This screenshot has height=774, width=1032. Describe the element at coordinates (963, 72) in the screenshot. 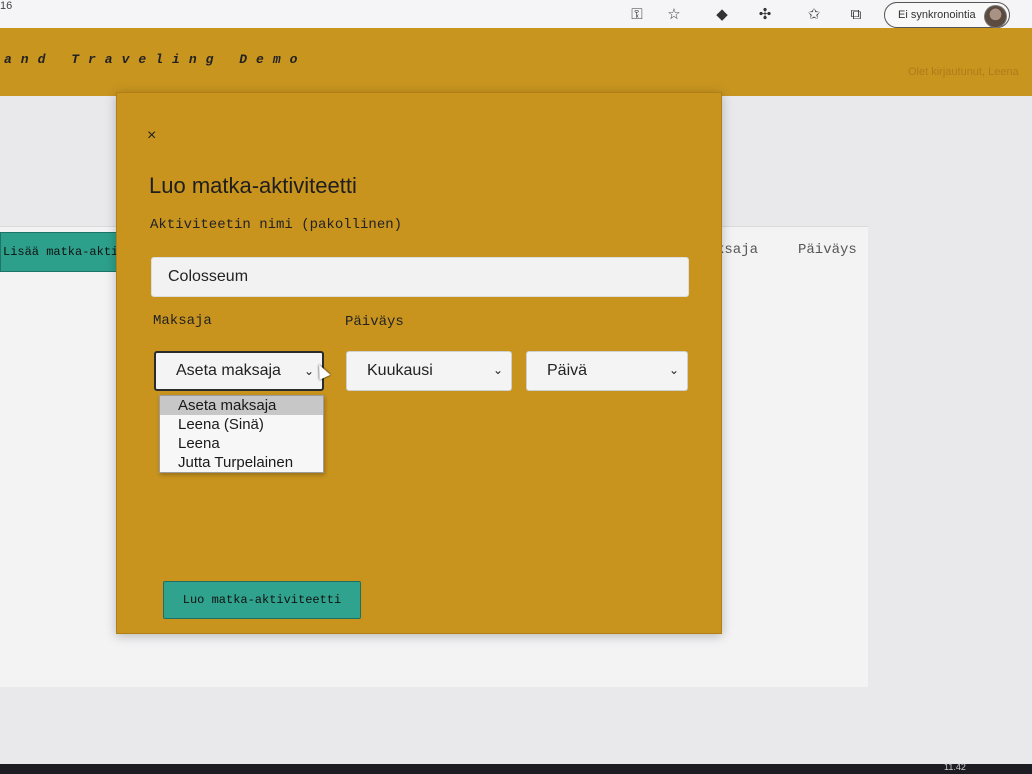

I see `login-status: Olet kirjautunut, Leena` at that location.